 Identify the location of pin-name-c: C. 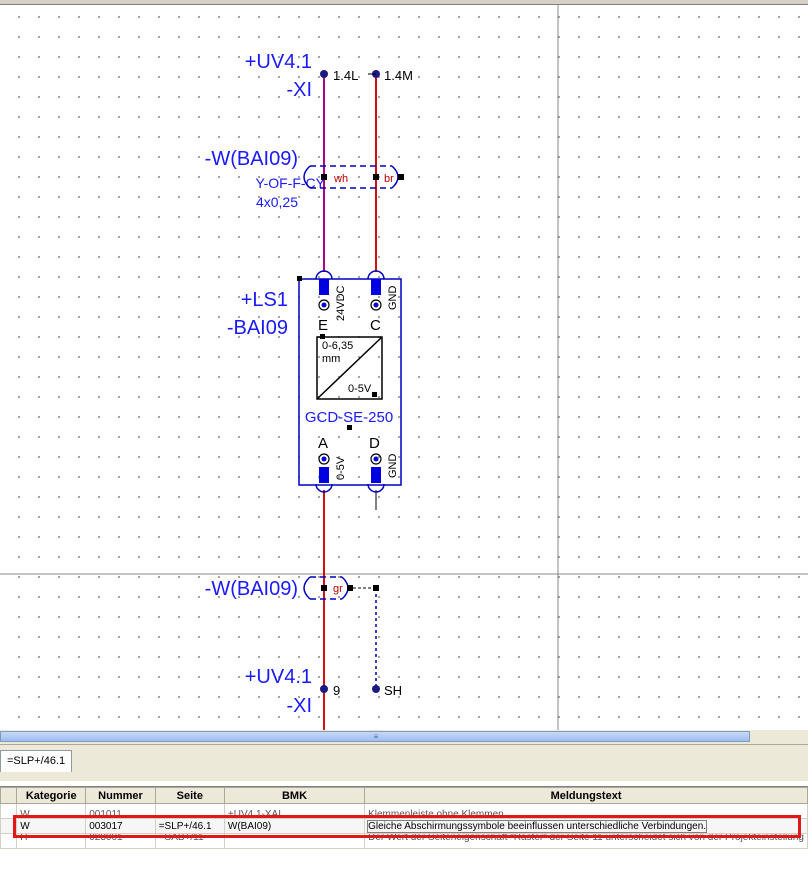
(375, 325).